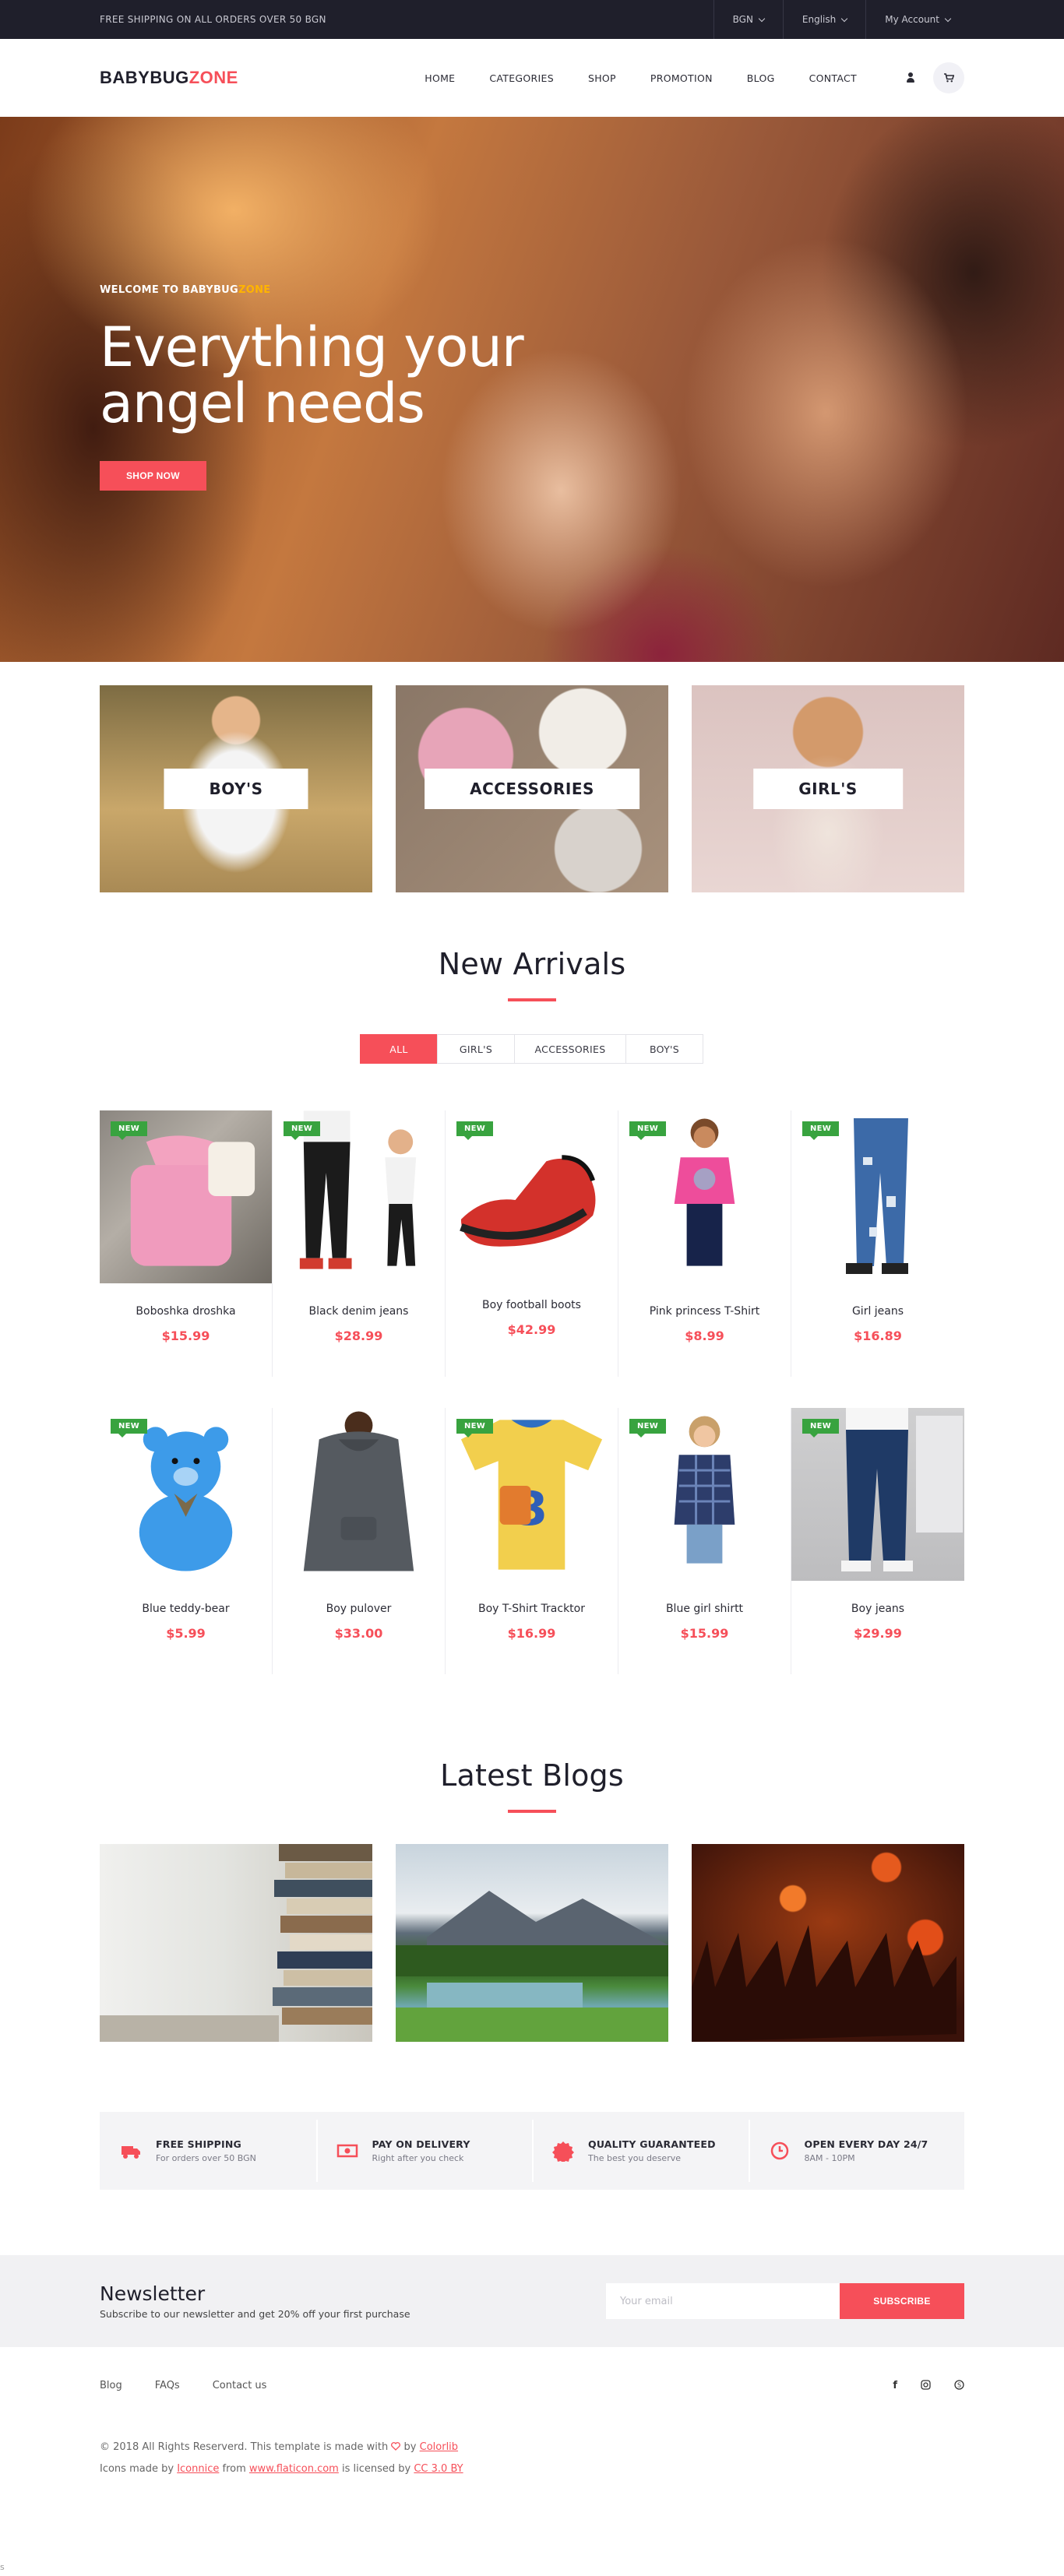 The width and height of the screenshot is (1064, 2576). What do you see at coordinates (748, 19) in the screenshot?
I see `currency-select: BGN` at bounding box center [748, 19].